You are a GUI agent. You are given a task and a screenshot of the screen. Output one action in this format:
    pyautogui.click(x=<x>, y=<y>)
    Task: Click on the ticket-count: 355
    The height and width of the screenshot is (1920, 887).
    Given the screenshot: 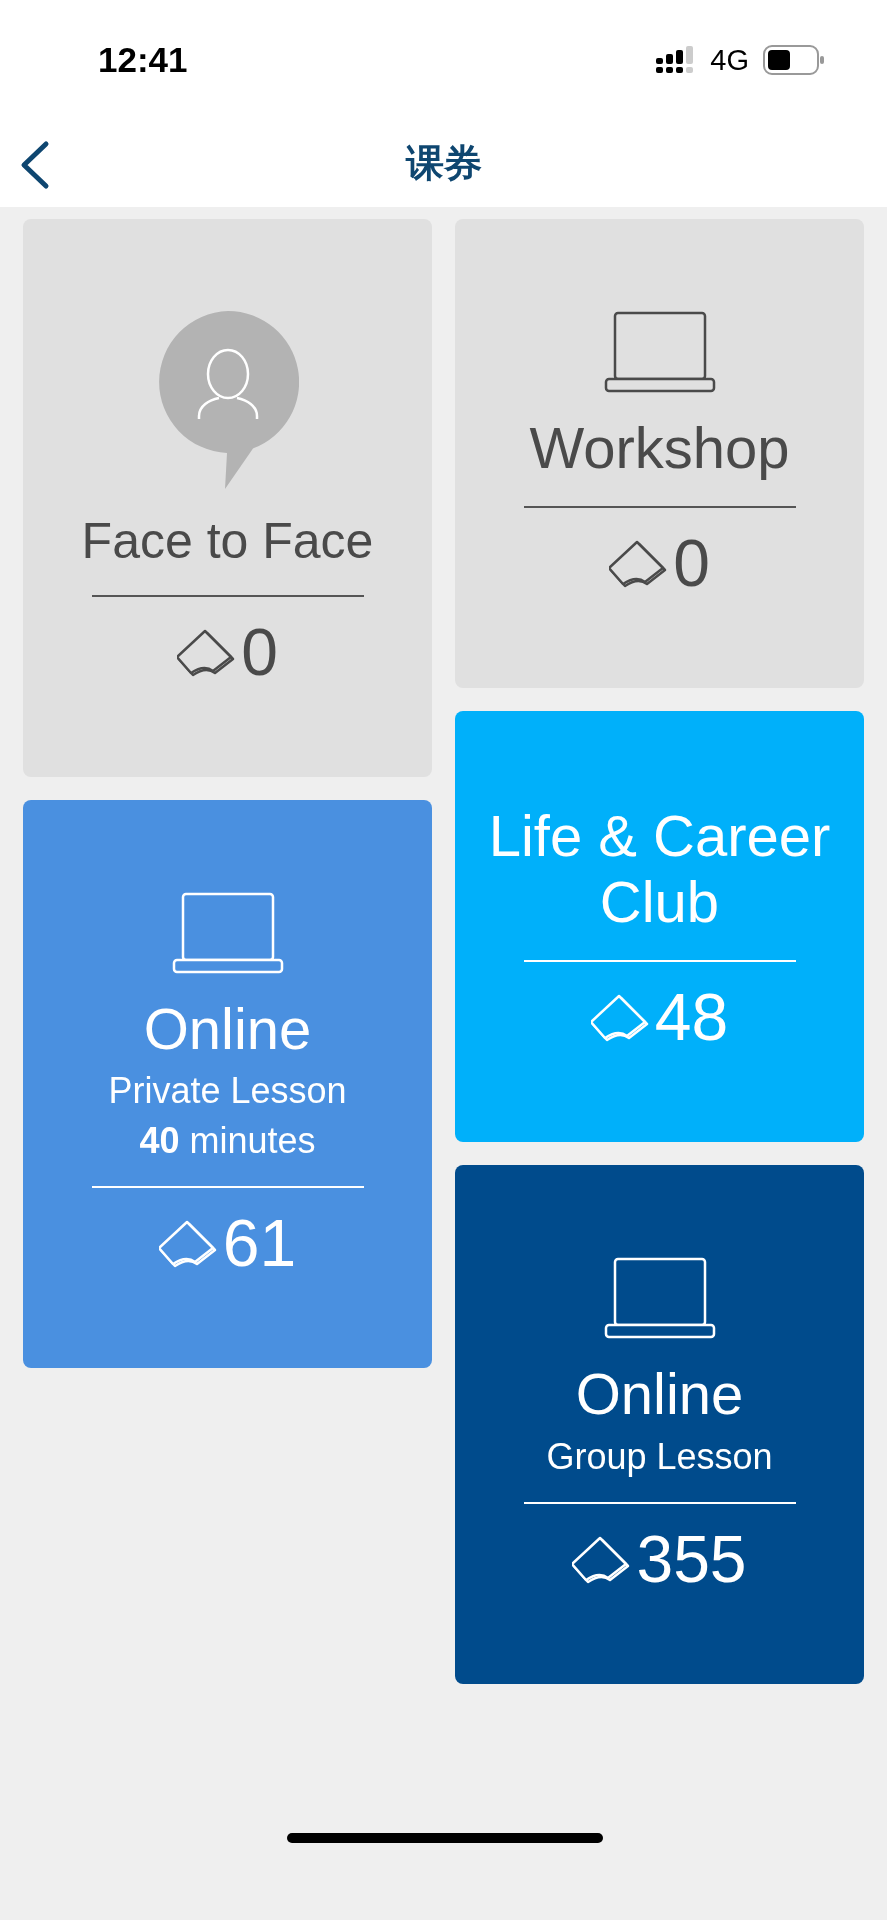 What is the action you would take?
    pyautogui.click(x=691, y=1558)
    